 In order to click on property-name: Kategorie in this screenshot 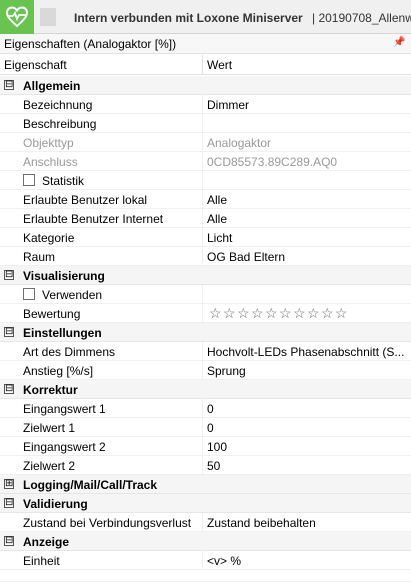, I will do `click(49, 238)`.